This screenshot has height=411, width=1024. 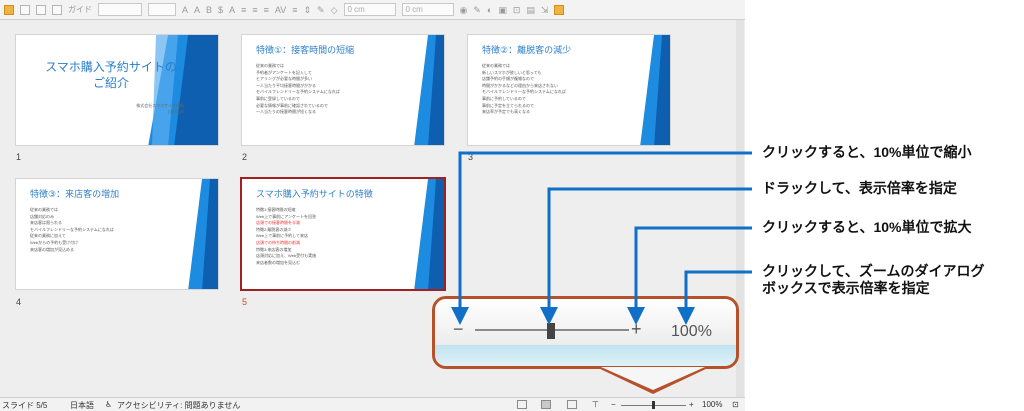 I want to click on fit-to-window-icon: ⊡, so click(x=735, y=404).